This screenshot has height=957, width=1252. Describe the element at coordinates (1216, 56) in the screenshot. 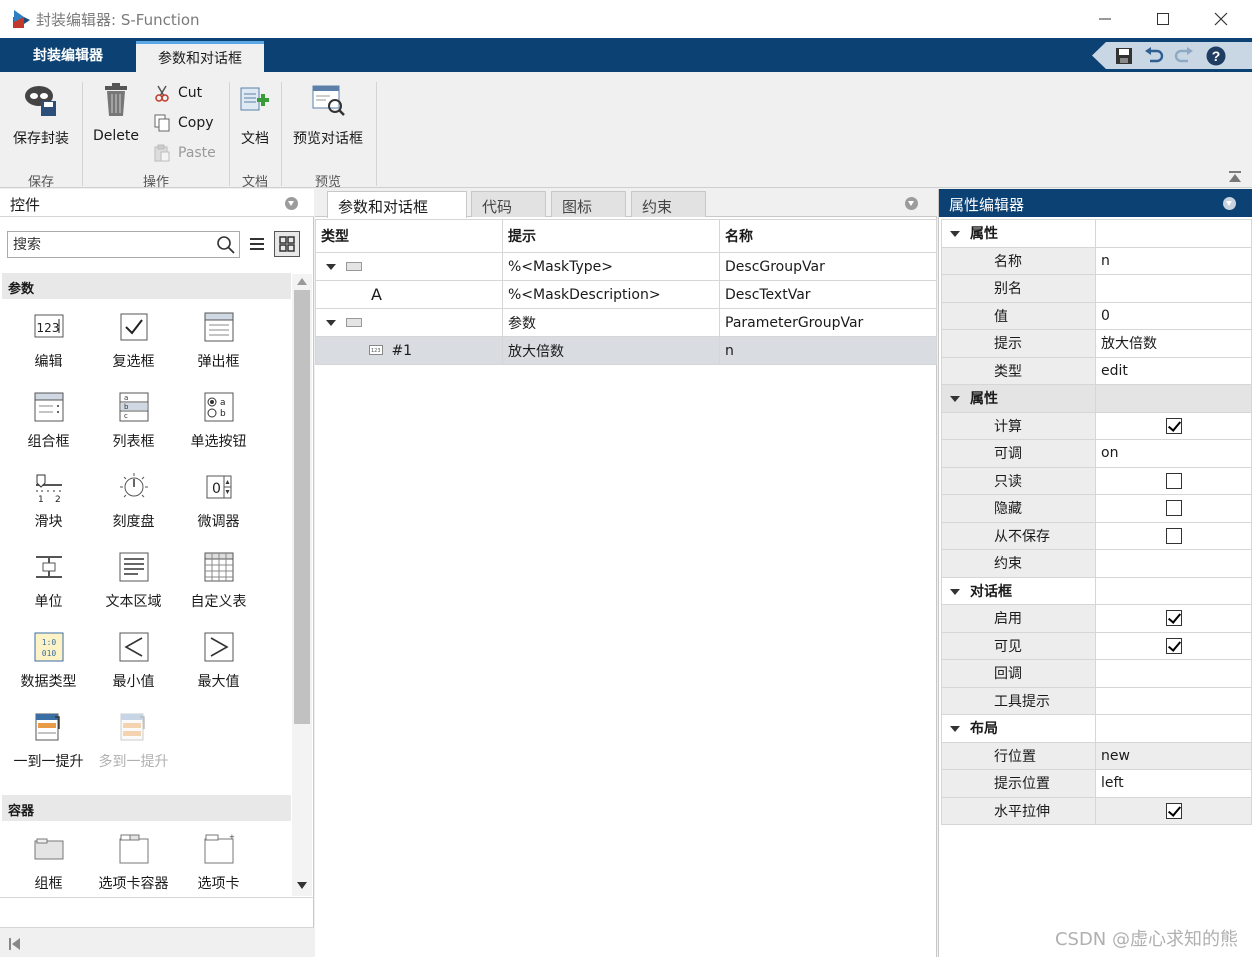

I see `help-button: ?` at that location.